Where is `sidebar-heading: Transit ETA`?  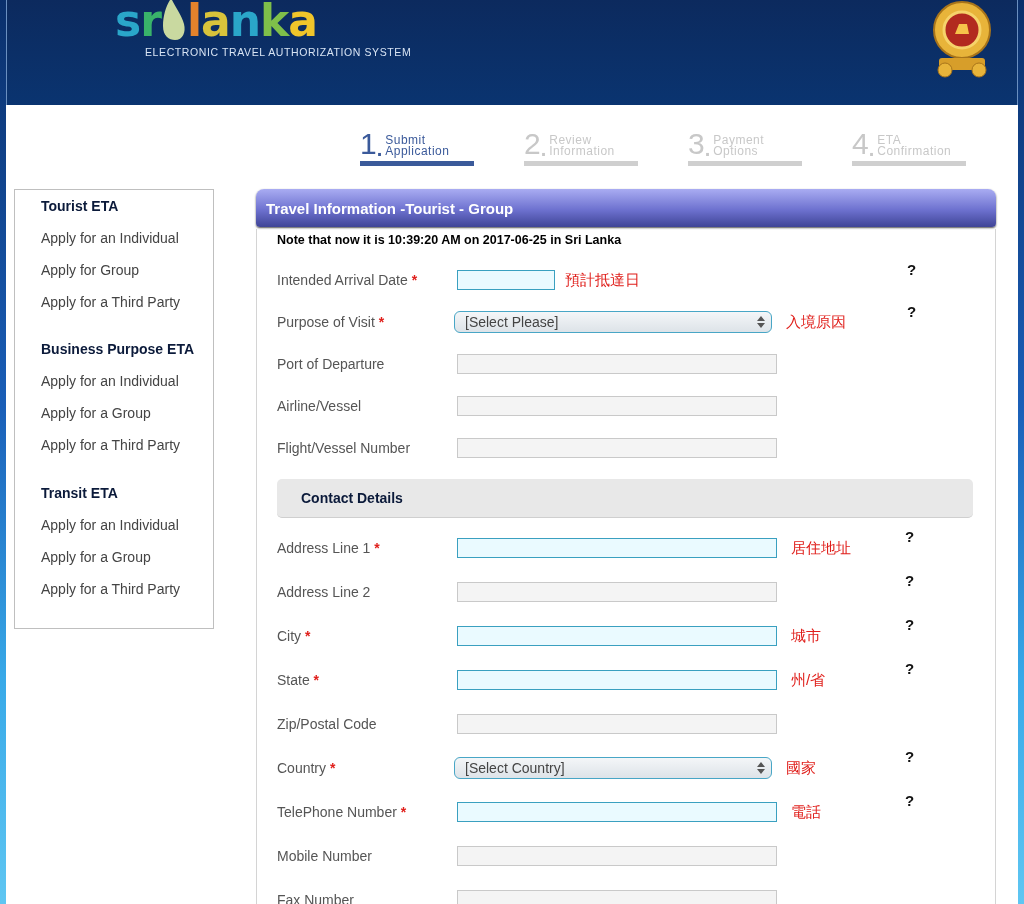
sidebar-heading: Transit ETA is located at coordinates (80, 493).